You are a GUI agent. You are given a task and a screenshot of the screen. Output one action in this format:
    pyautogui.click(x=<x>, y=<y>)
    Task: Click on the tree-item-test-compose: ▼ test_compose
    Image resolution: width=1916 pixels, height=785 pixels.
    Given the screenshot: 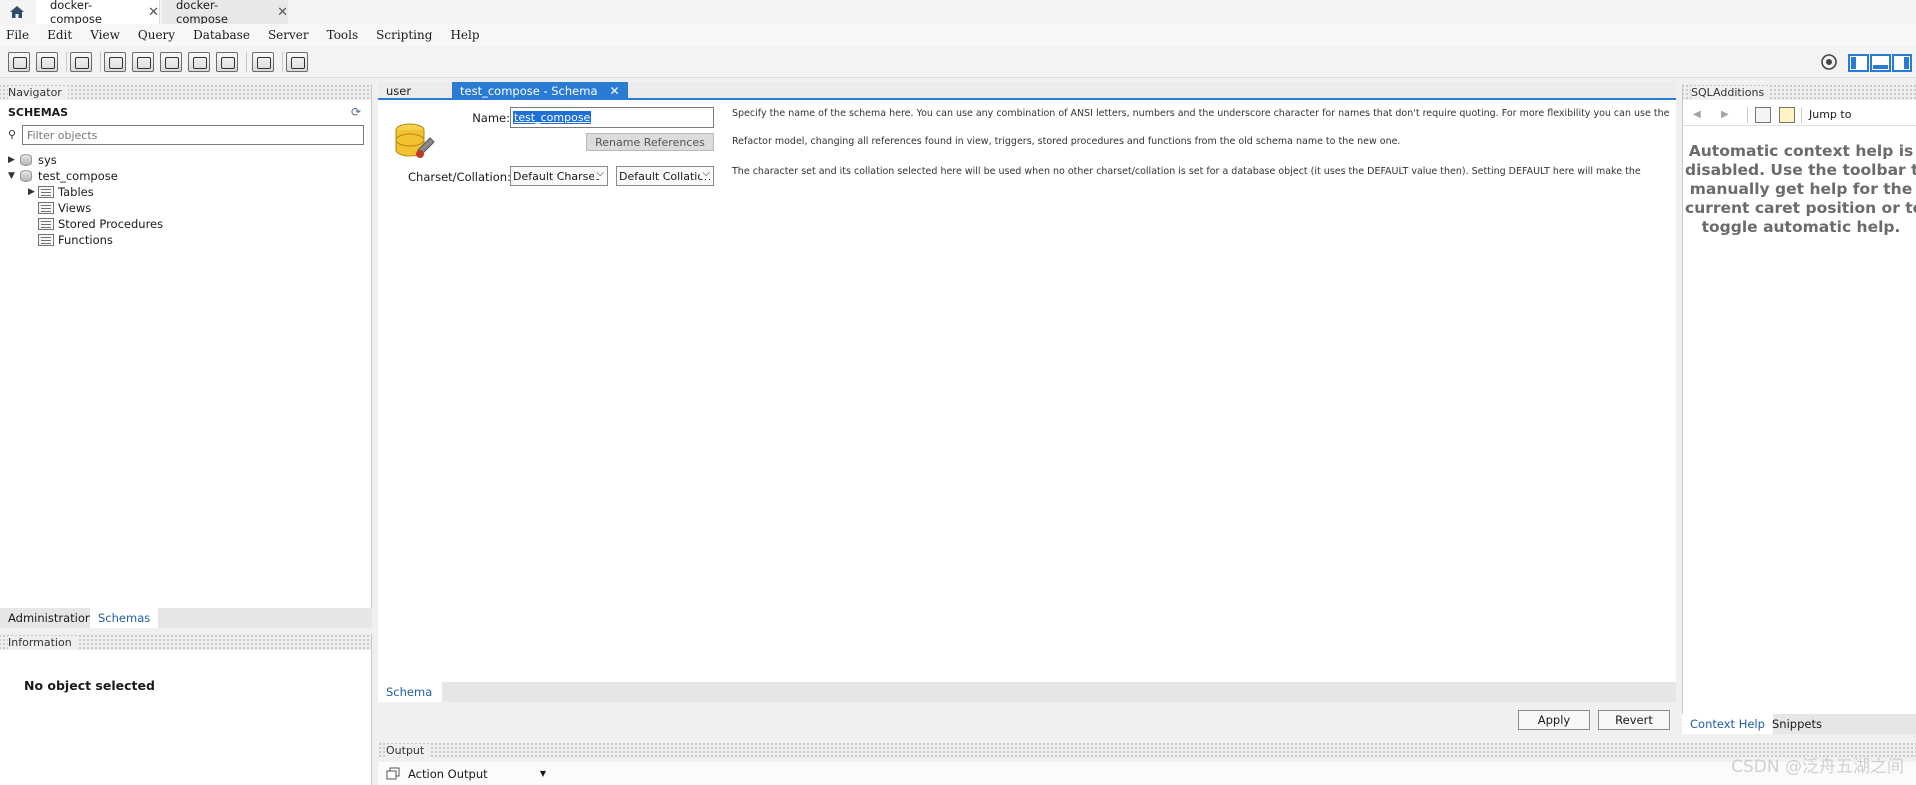 What is the action you would take?
    pyautogui.click(x=85, y=176)
    